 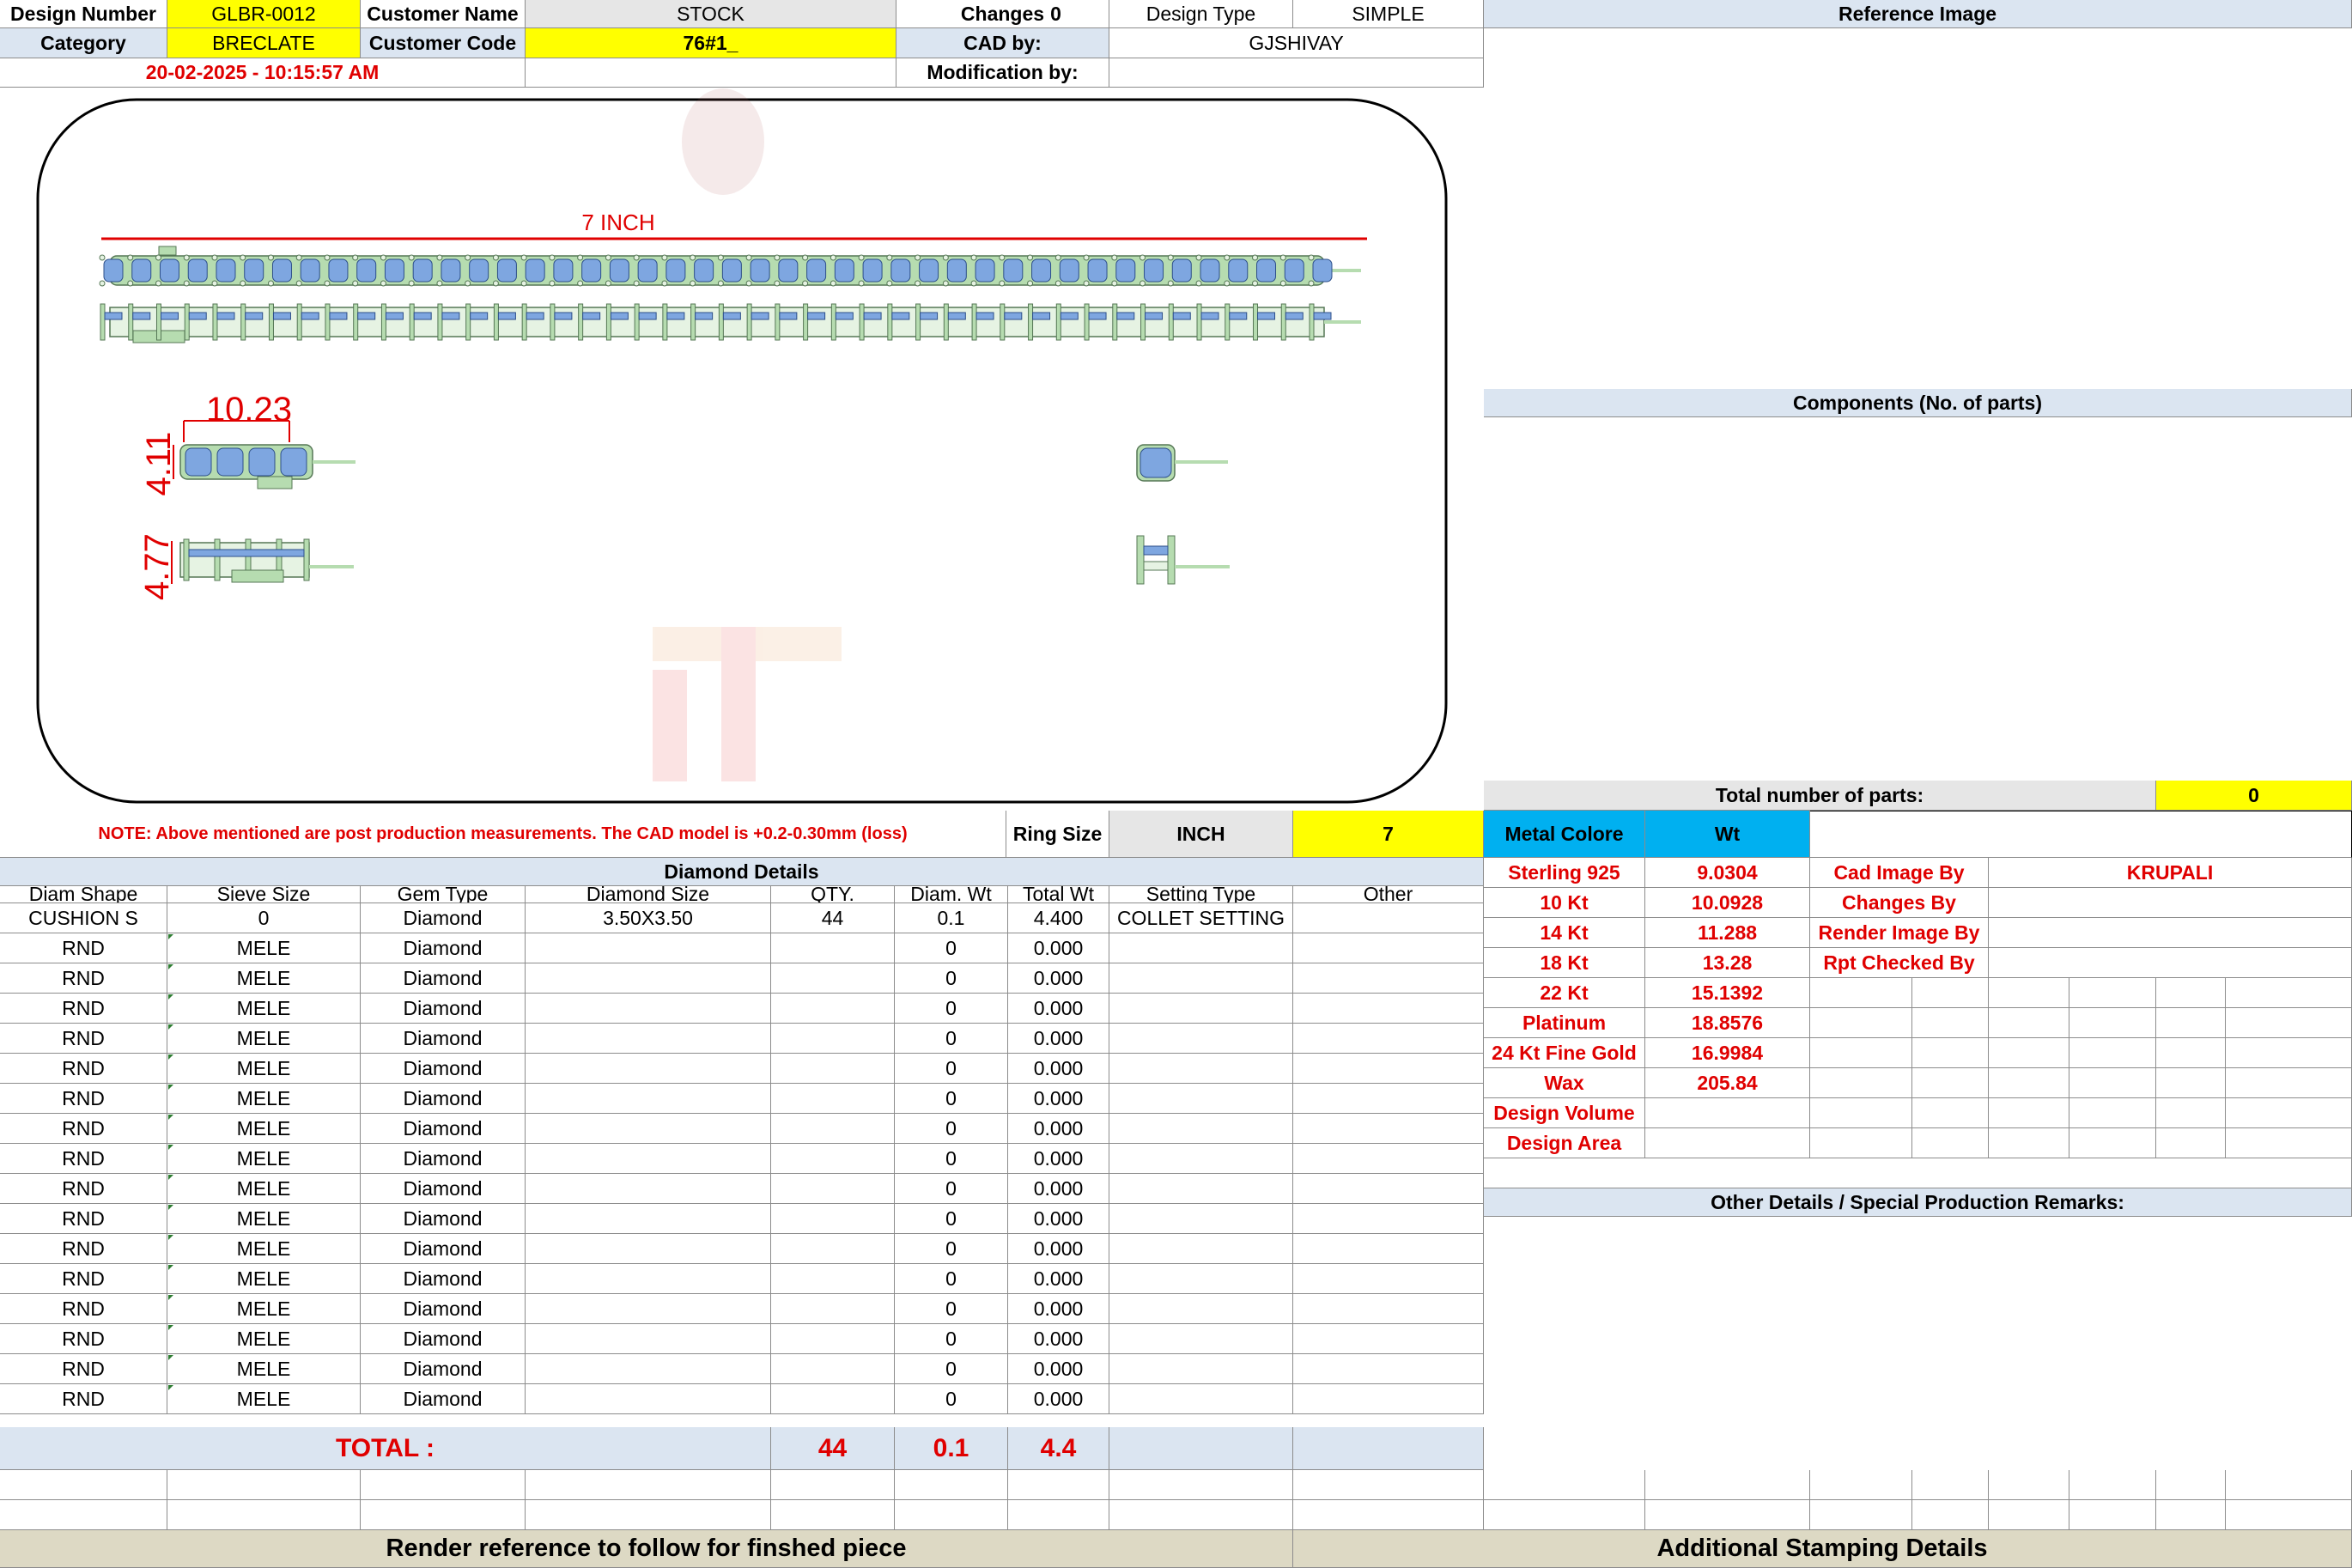 I want to click on diamond-cell-qty: 44, so click(x=833, y=918).